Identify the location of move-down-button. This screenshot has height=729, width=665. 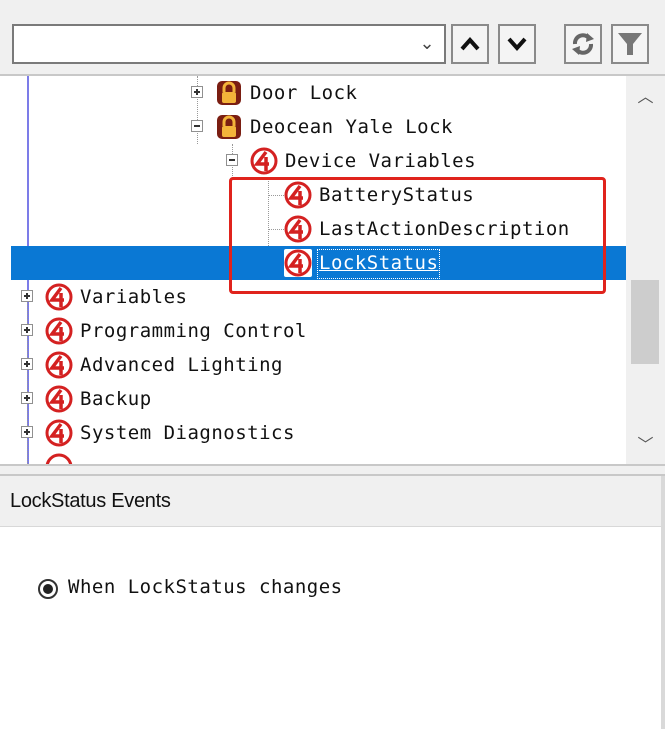
(517, 44).